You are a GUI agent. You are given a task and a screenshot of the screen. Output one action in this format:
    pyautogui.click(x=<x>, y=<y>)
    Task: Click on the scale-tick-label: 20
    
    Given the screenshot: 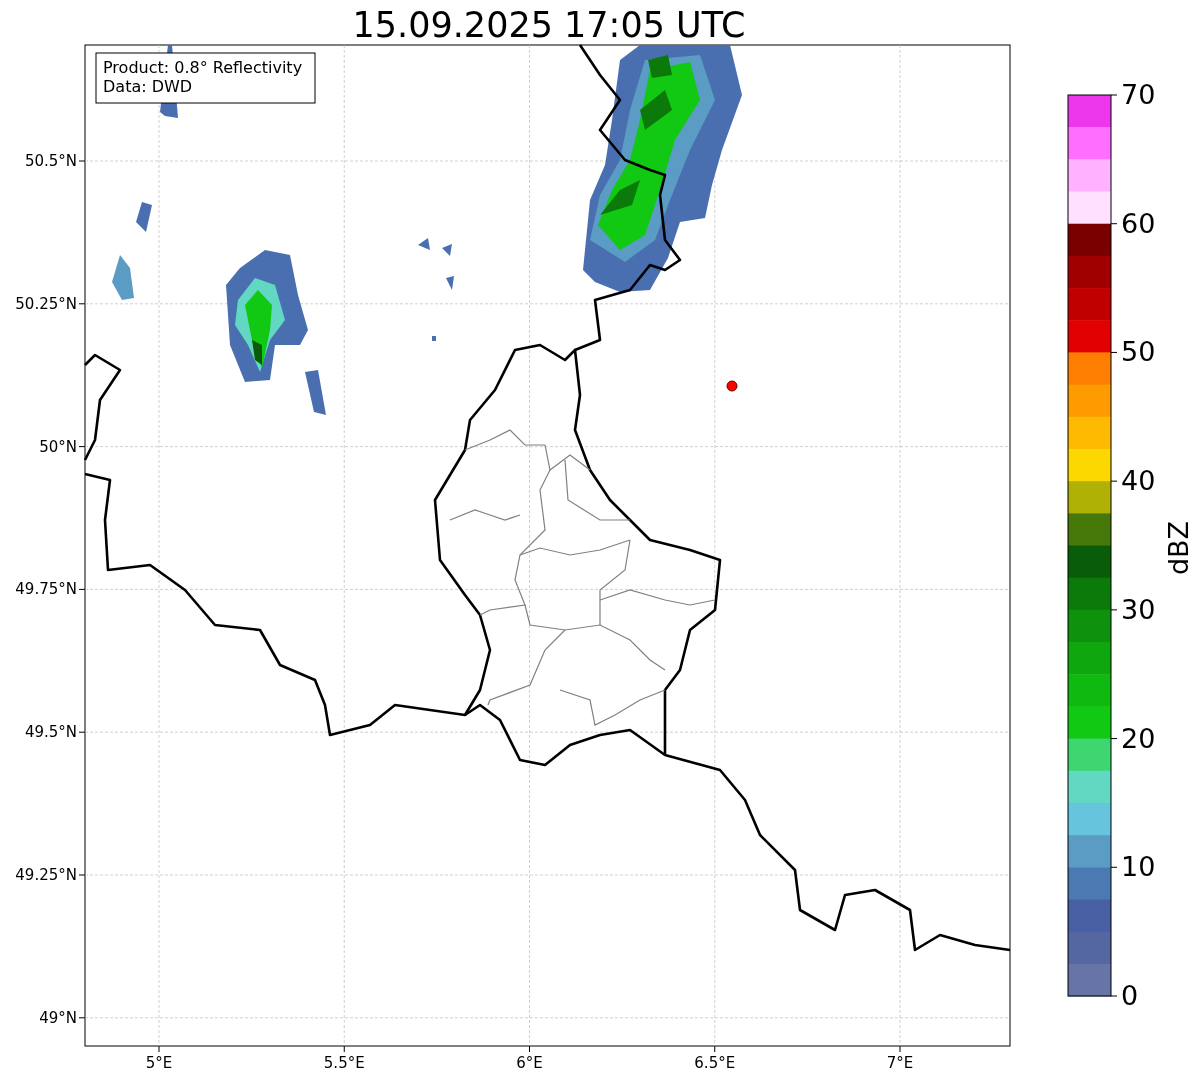 What is the action you would take?
    pyautogui.click(x=1138, y=738)
    